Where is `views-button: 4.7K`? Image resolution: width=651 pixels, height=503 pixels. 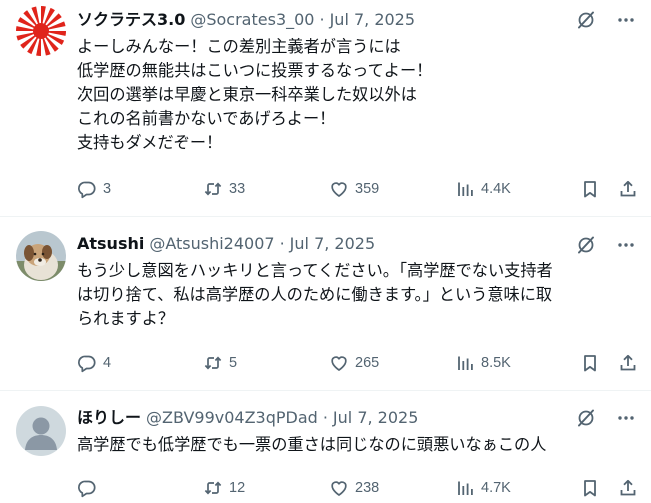
views-button: 4.7K is located at coordinates (483, 488).